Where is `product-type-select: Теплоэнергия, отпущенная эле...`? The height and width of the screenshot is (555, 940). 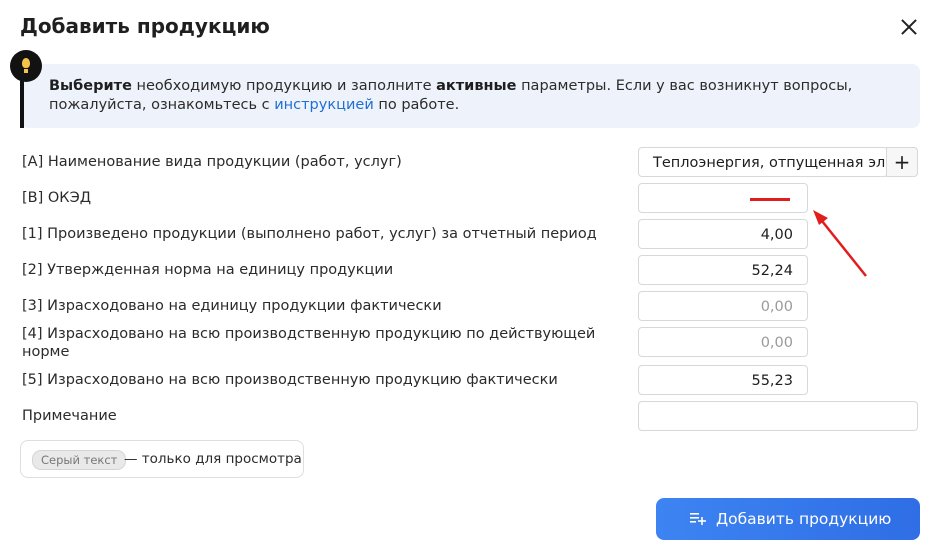
product-type-select: Теплоэнергия, отпущенная эле... is located at coordinates (763, 162).